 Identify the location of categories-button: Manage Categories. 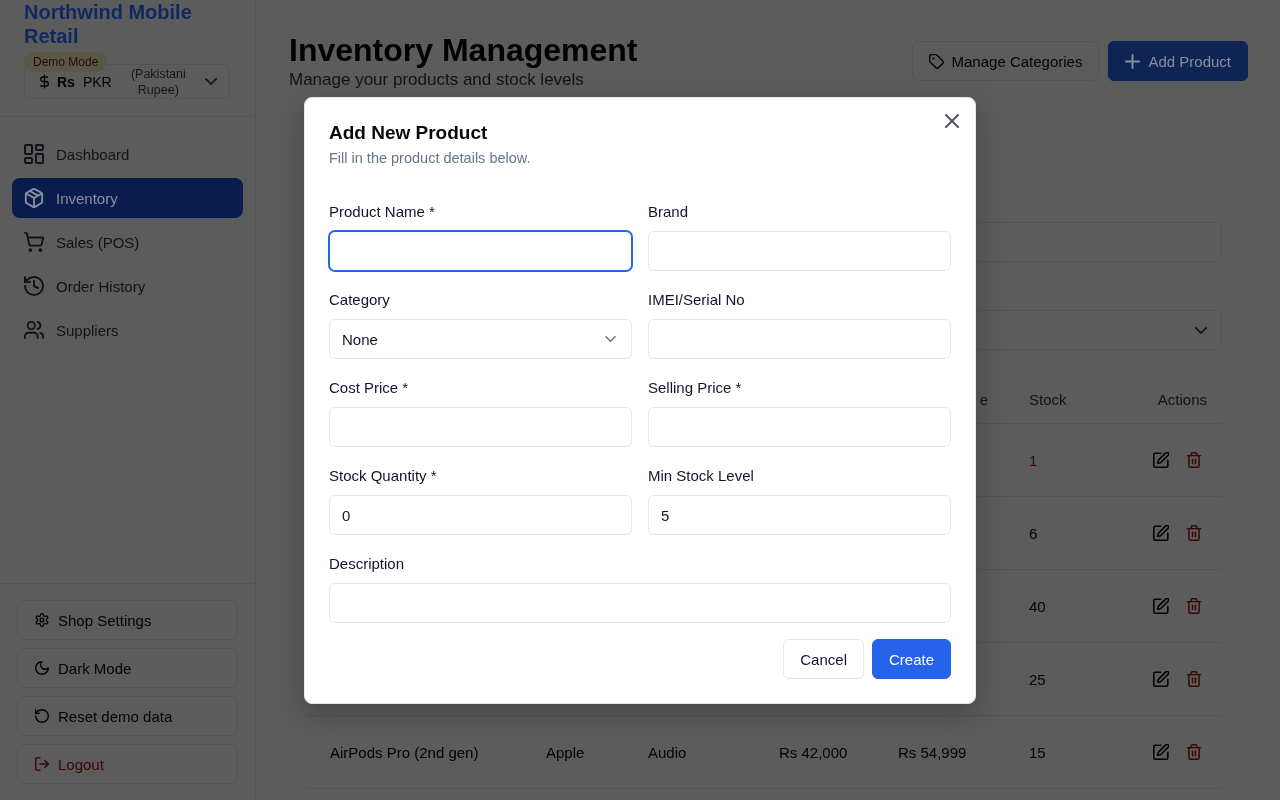
(1005, 61).